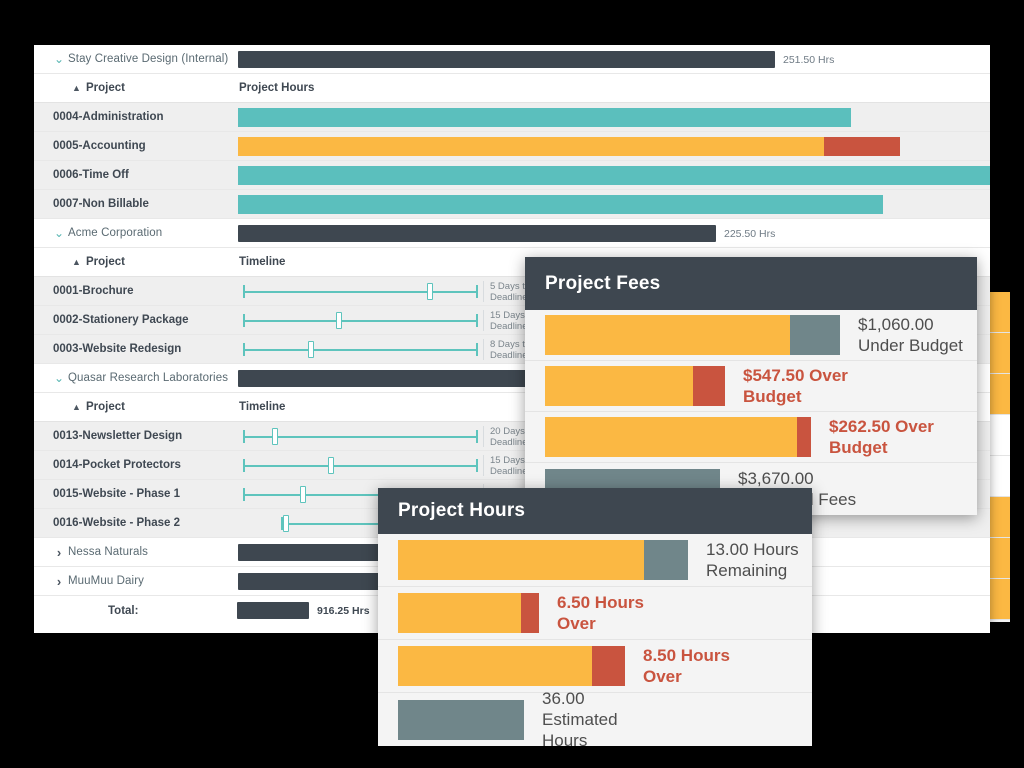 The width and height of the screenshot is (1024, 768). I want to click on table-row: 0006-Time Off, so click(512, 175).